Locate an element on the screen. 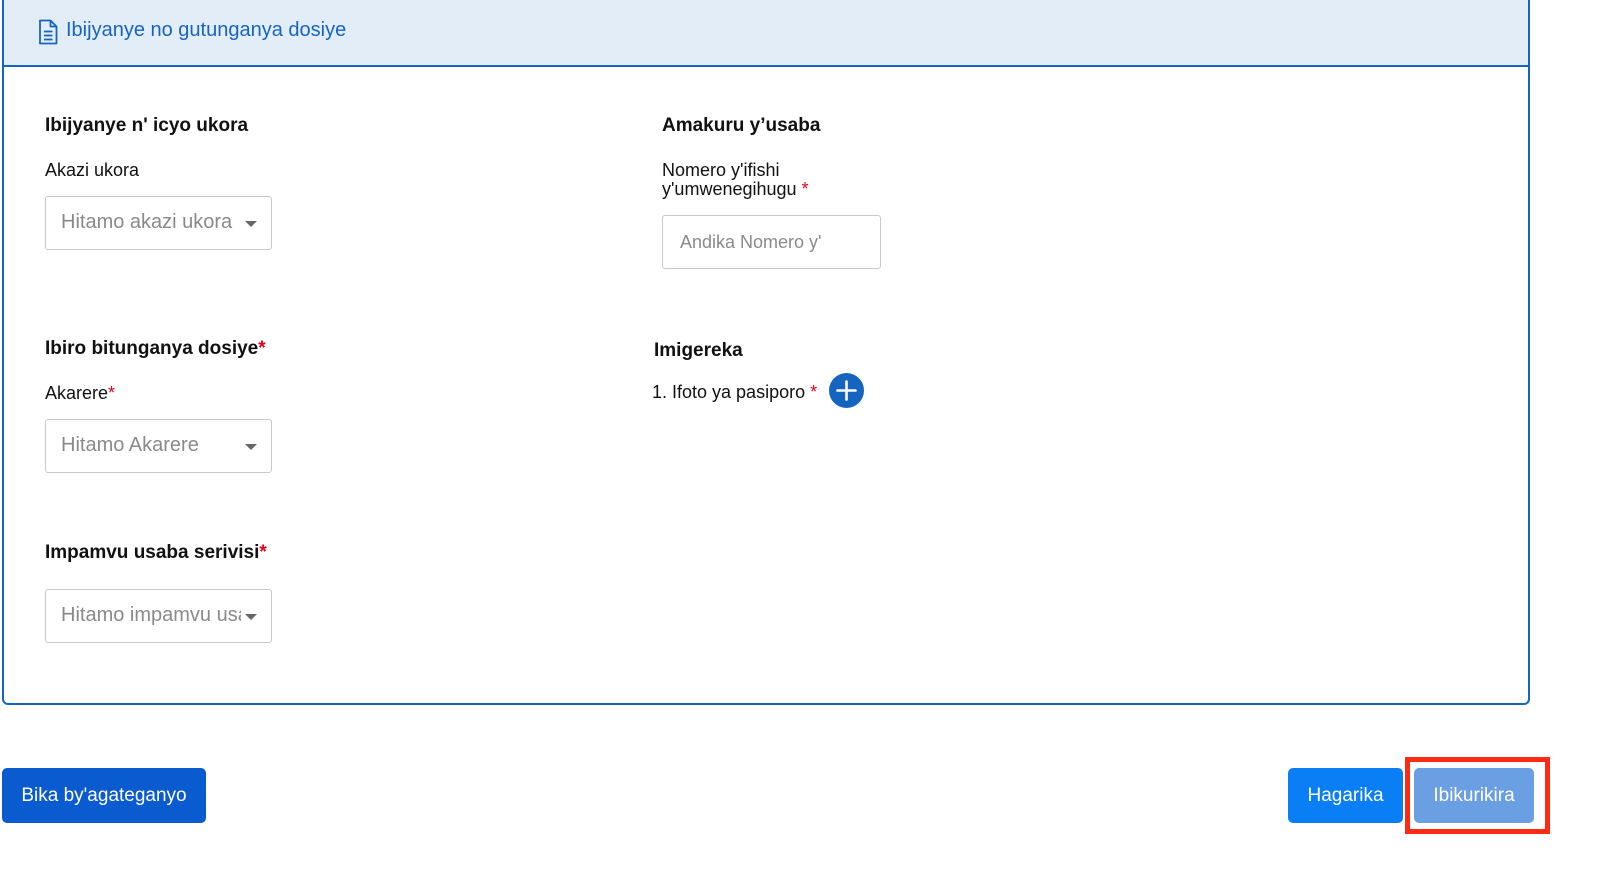 The image size is (1600, 870). district-label: Akarere* is located at coordinates (80, 393).